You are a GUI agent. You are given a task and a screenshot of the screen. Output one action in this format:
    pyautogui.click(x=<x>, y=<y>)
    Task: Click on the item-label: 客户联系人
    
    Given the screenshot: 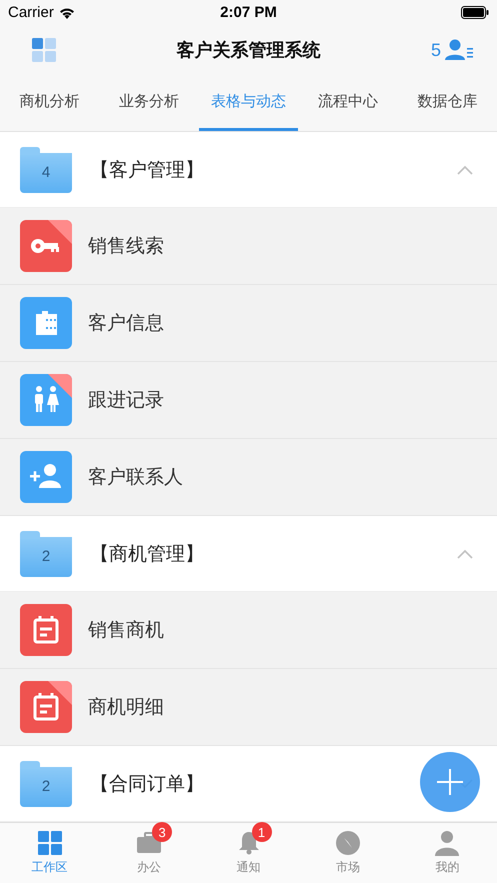 What is the action you would take?
    pyautogui.click(x=135, y=477)
    